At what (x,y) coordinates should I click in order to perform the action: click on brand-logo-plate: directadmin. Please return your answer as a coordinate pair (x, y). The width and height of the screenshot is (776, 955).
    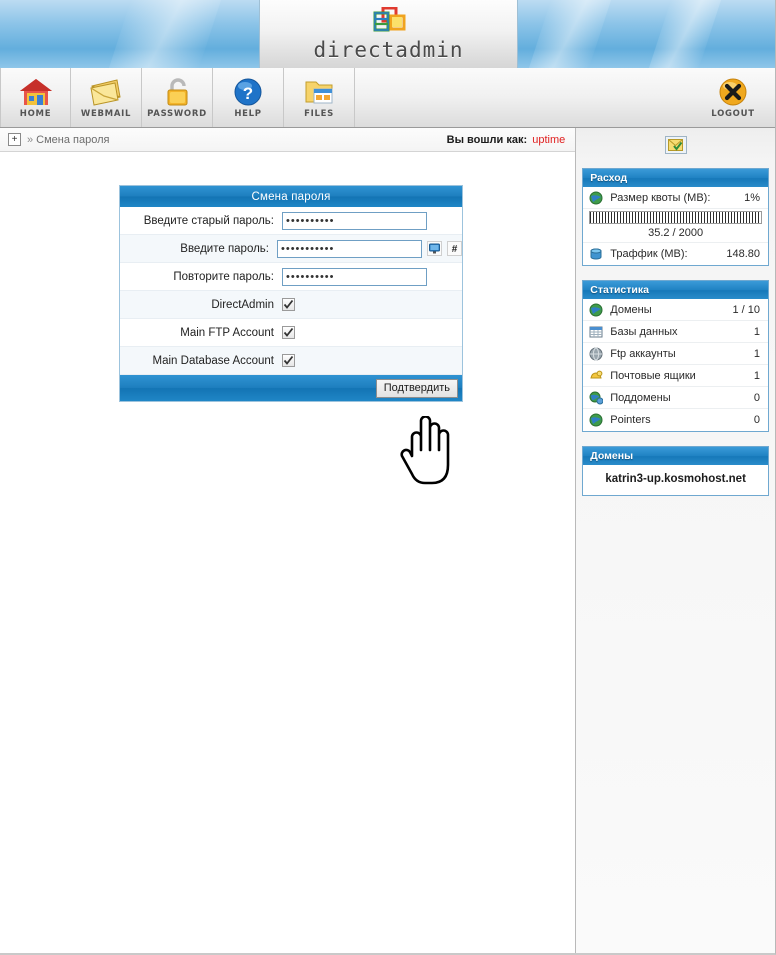
    Looking at the image, I should click on (388, 34).